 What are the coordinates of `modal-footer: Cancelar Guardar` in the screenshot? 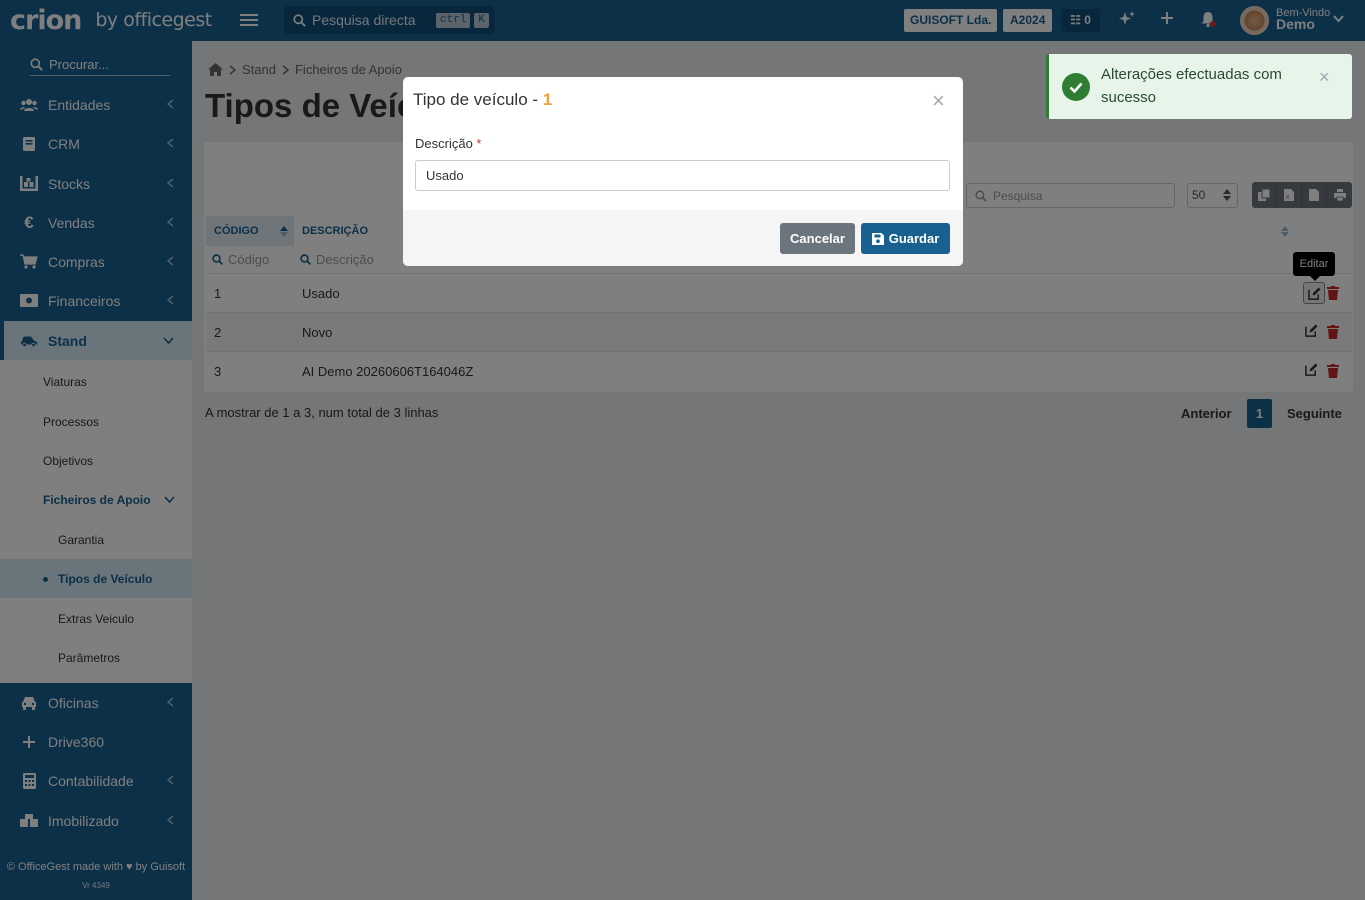 It's located at (683, 238).